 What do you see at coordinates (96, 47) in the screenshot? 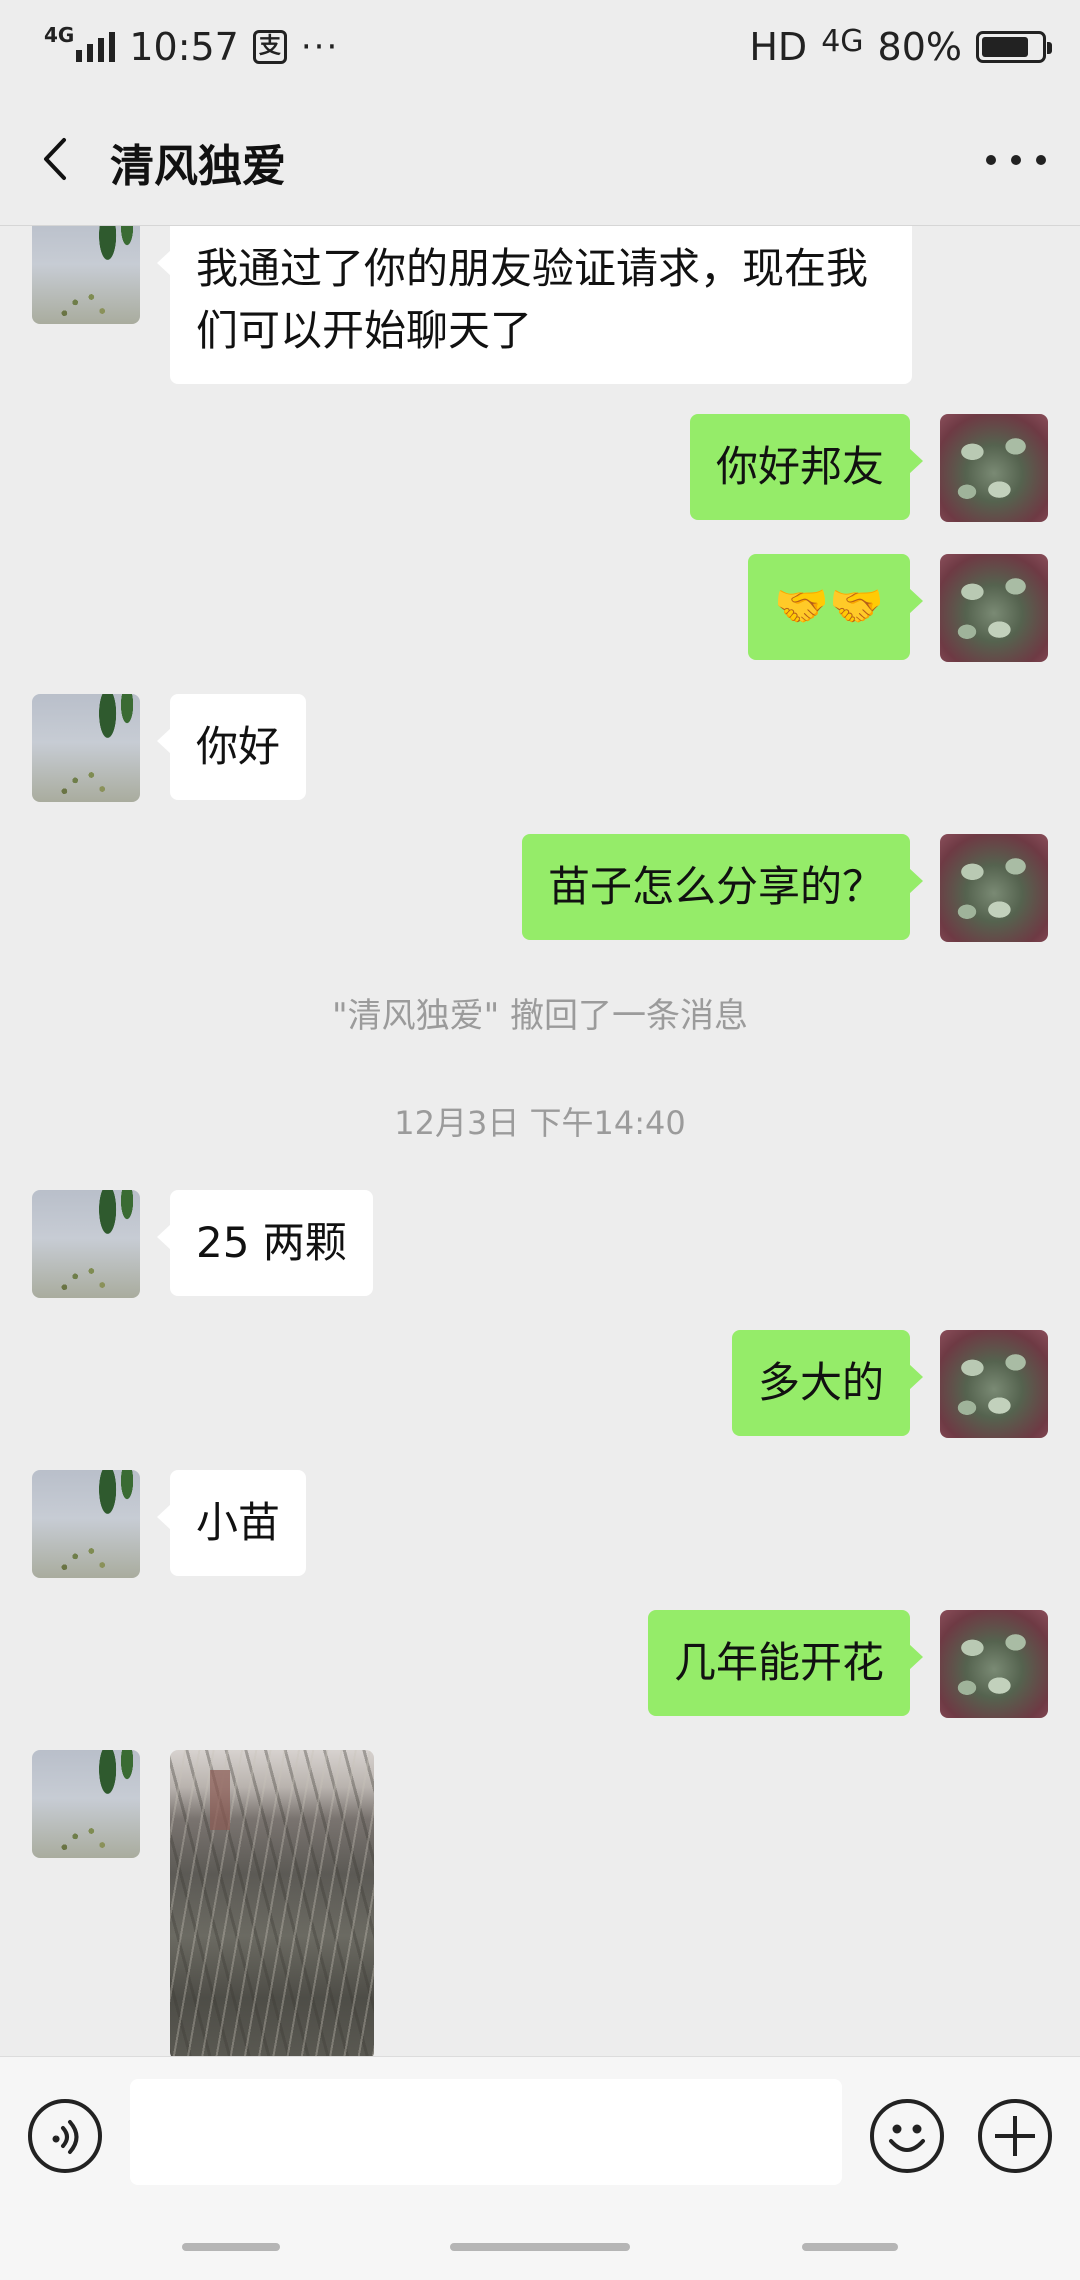
I see `signal-bars-icon` at bounding box center [96, 47].